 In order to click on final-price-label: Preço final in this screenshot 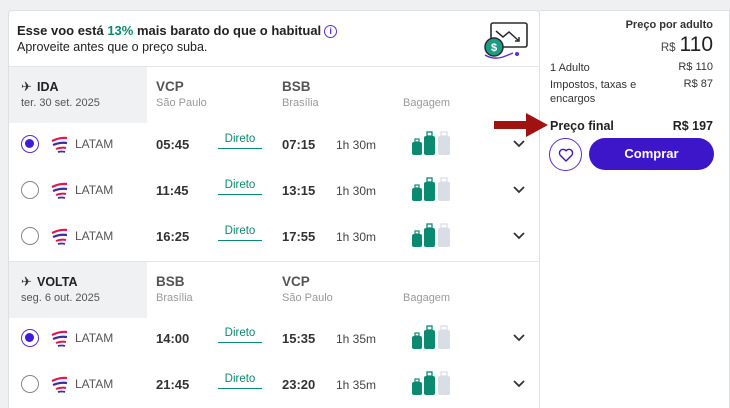, I will do `click(582, 126)`.